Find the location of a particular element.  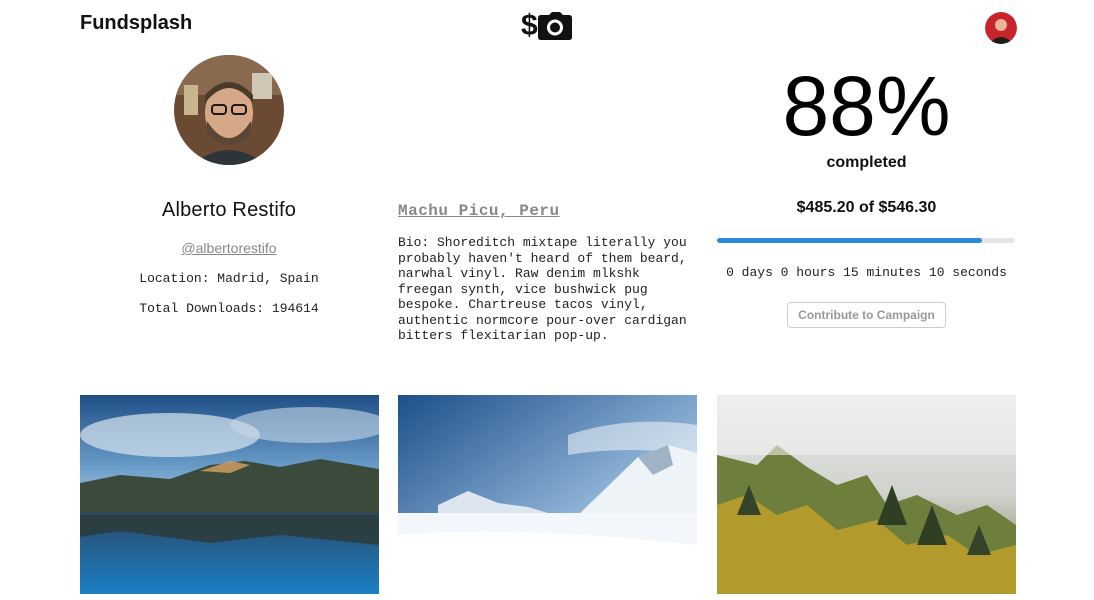

logo: $ is located at coordinates (549, 26).